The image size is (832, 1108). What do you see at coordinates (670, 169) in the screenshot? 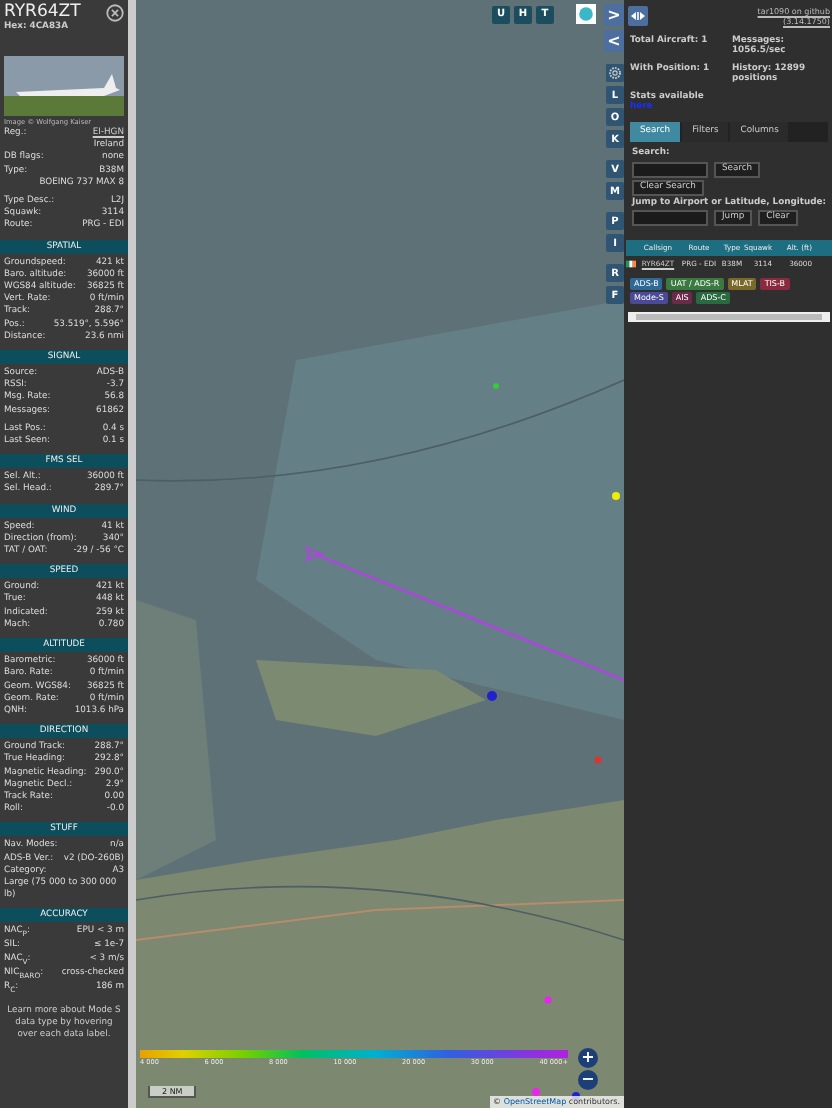
I see `search-field` at bounding box center [670, 169].